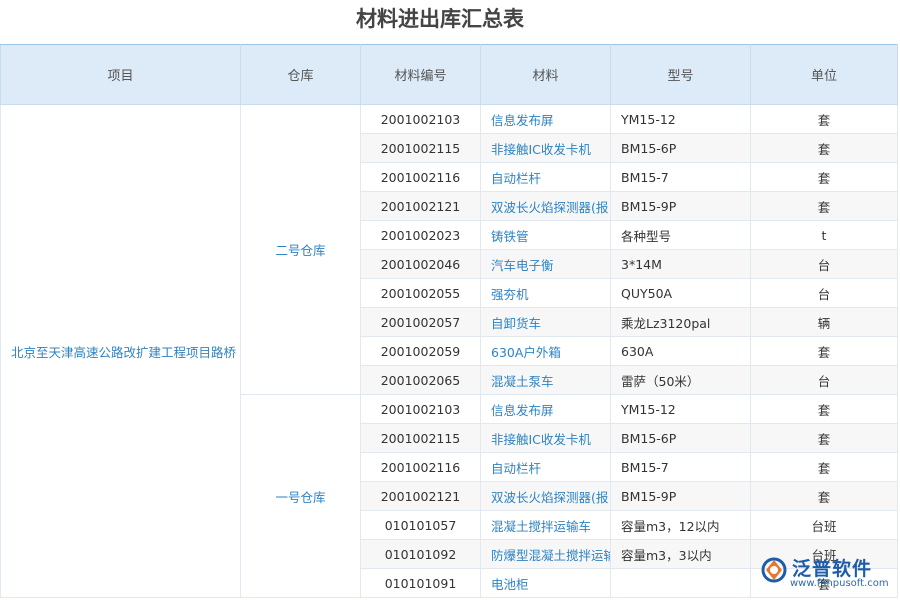 The width and height of the screenshot is (900, 600). Describe the element at coordinates (832, 567) in the screenshot. I see `watermark-name: 泛普软件` at that location.